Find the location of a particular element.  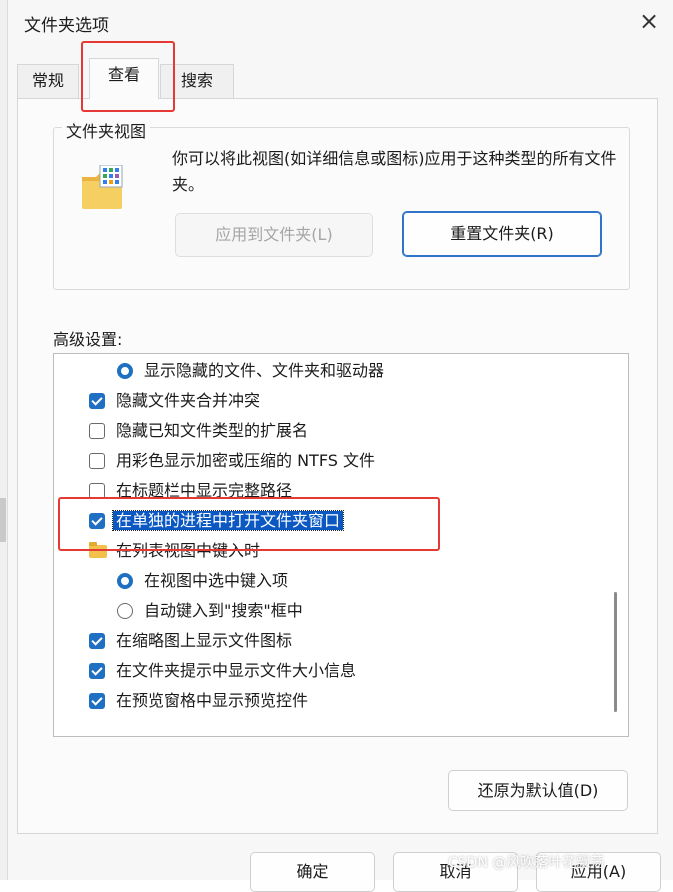

list-item: 在视图中选中键入项 is located at coordinates (202, 581).